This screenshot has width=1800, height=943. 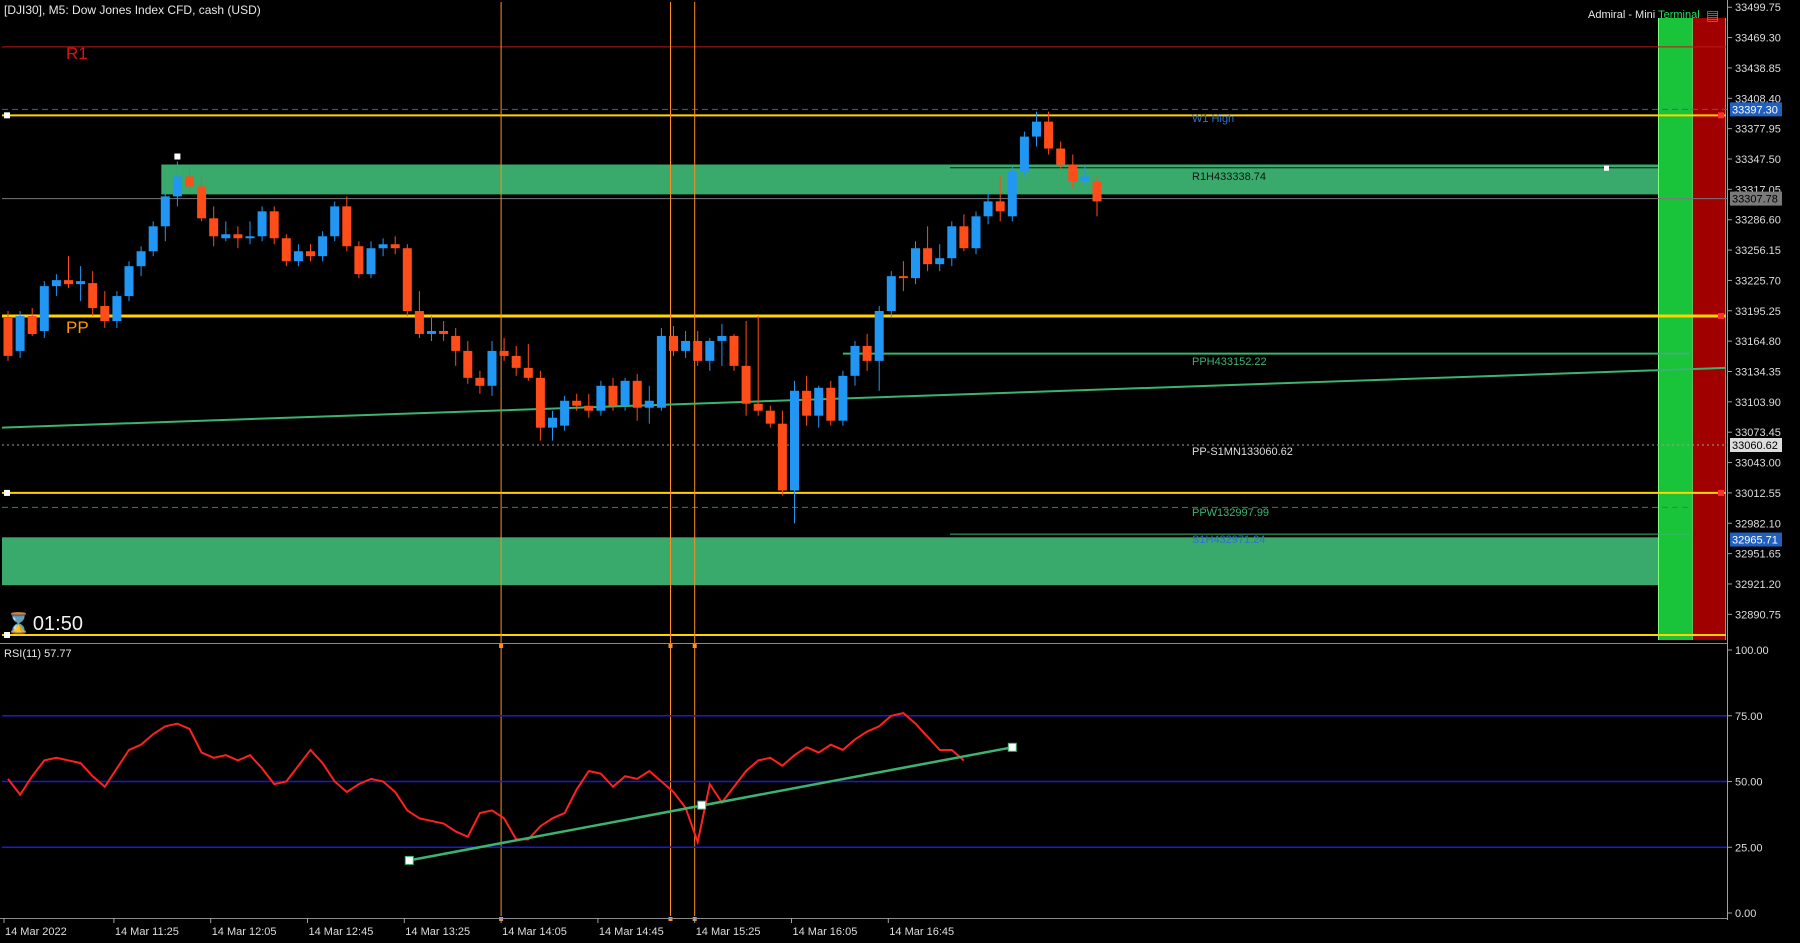 I want to click on brand-label: Admiral - Mini Terminal, so click(x=1644, y=15).